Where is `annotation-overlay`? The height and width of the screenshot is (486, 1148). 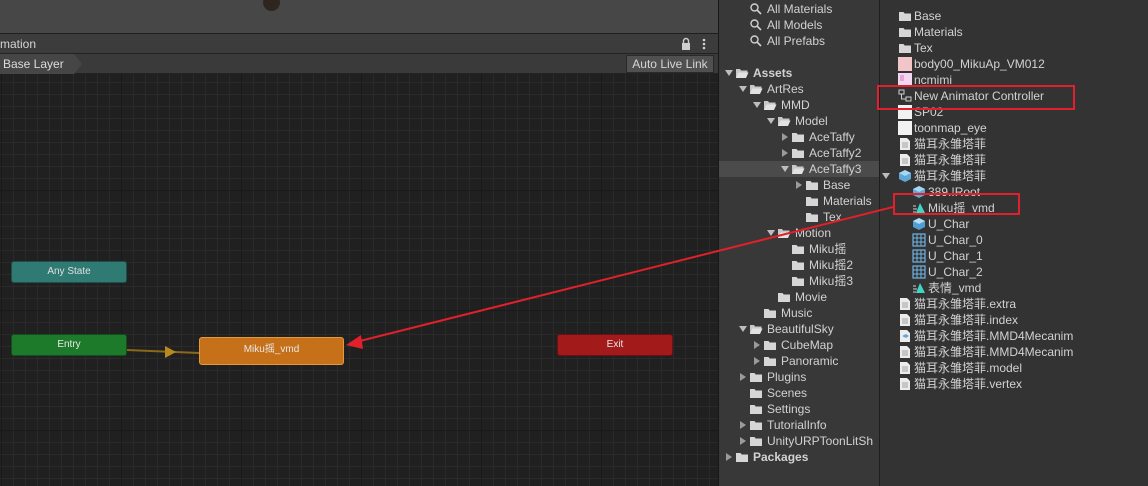 annotation-overlay is located at coordinates (620, 277).